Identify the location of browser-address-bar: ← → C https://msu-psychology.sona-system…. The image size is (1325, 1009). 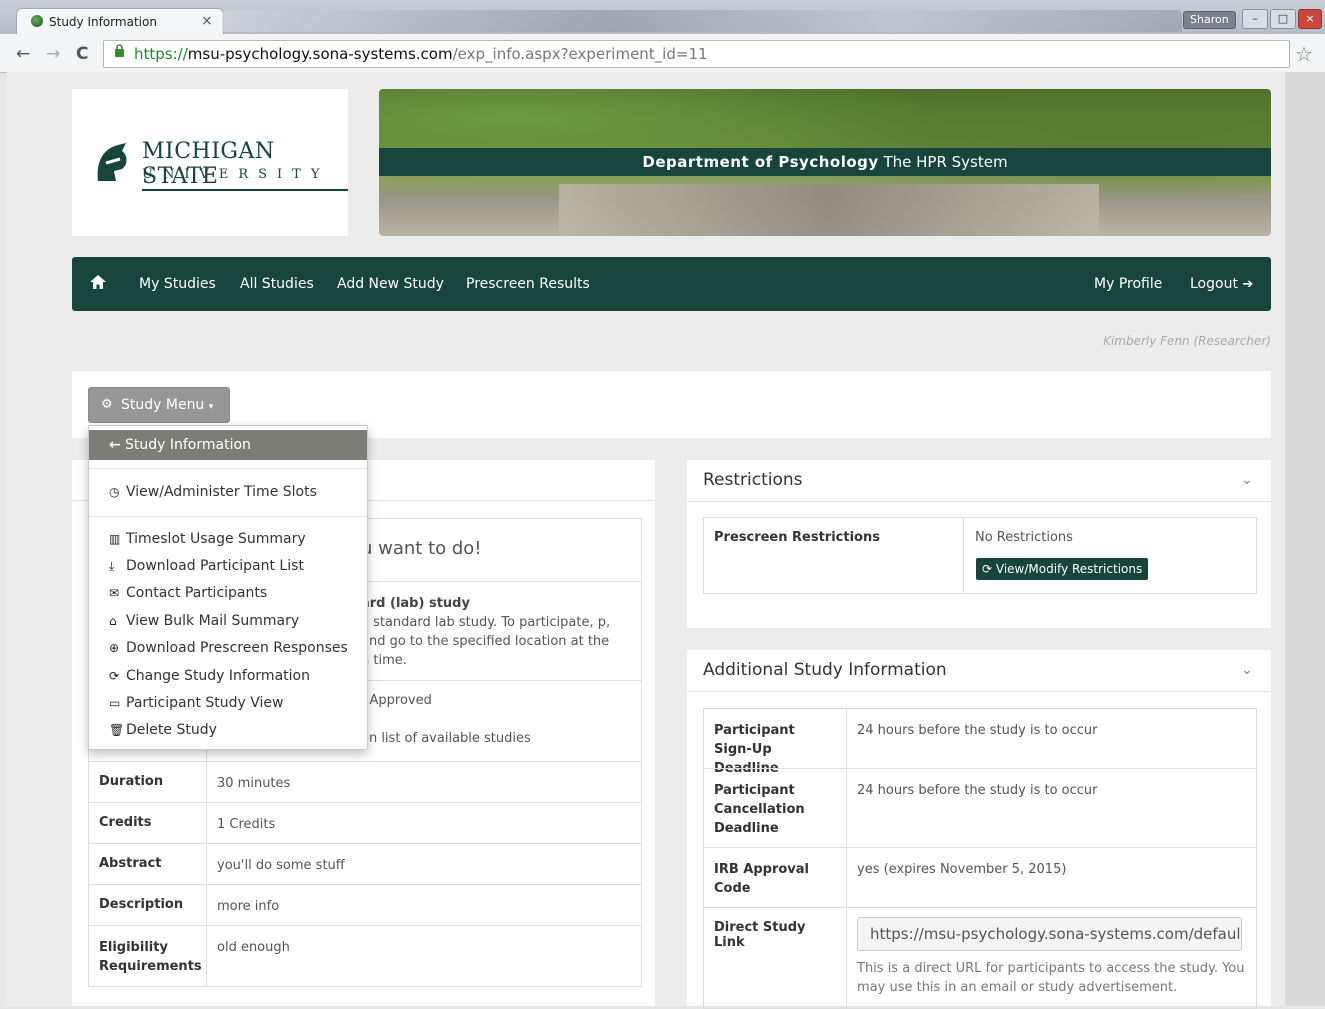
(662, 53).